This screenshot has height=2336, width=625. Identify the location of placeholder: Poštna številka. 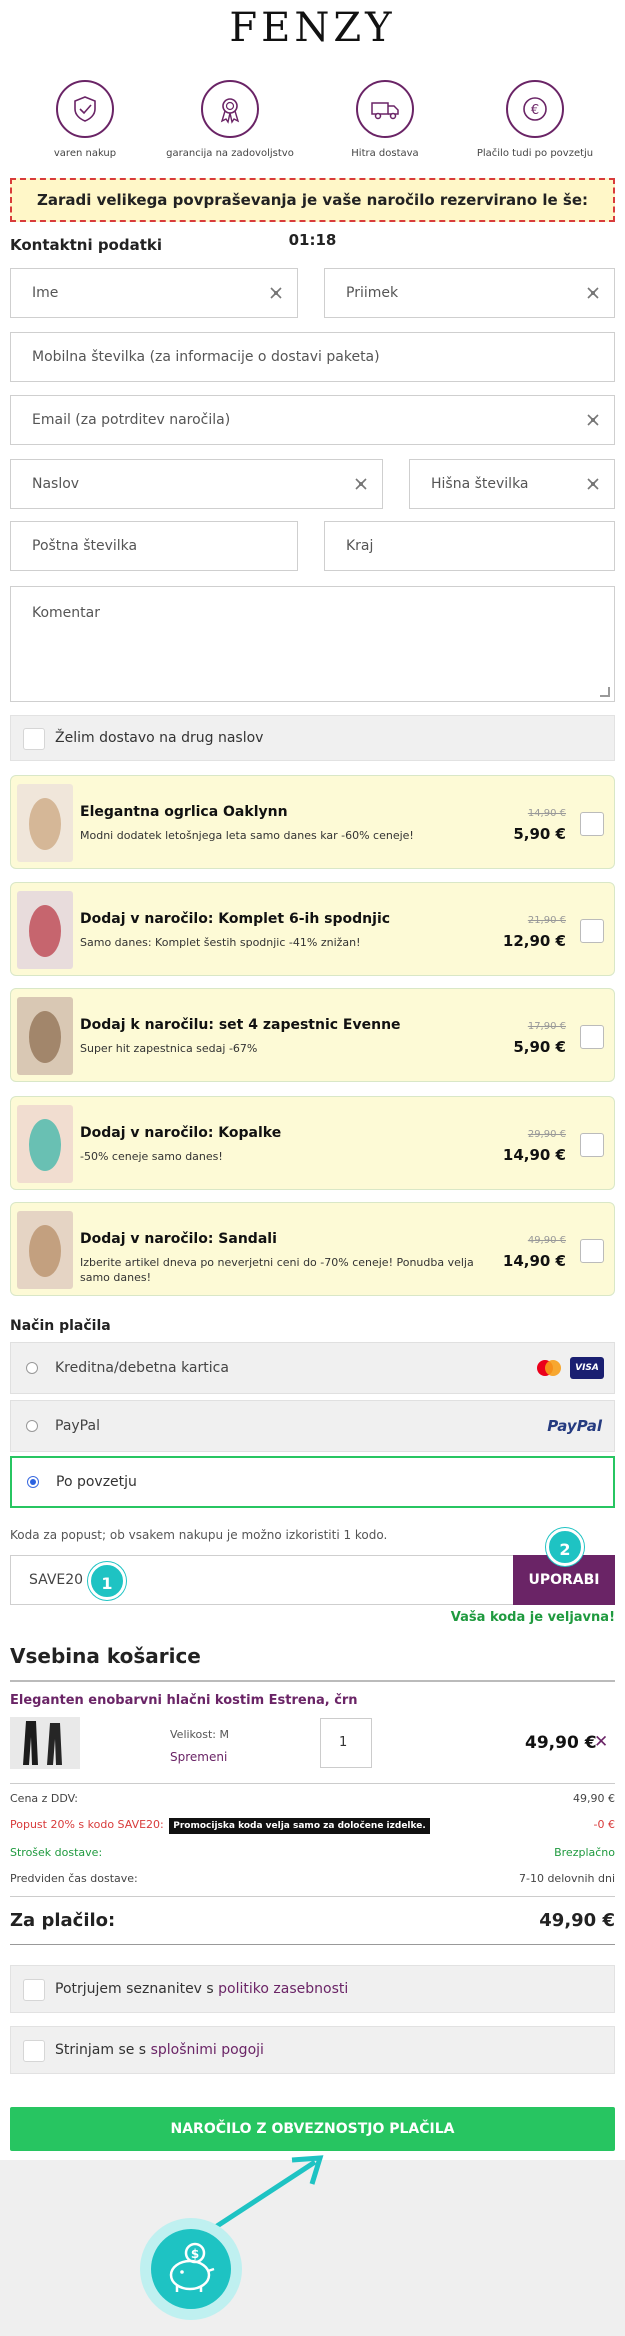
(85, 546).